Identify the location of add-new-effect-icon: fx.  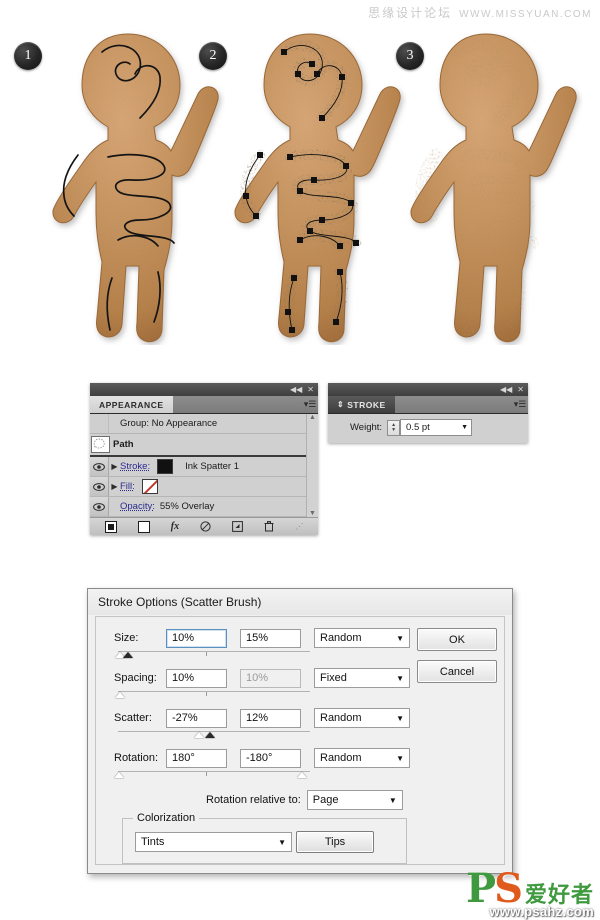
(175, 526).